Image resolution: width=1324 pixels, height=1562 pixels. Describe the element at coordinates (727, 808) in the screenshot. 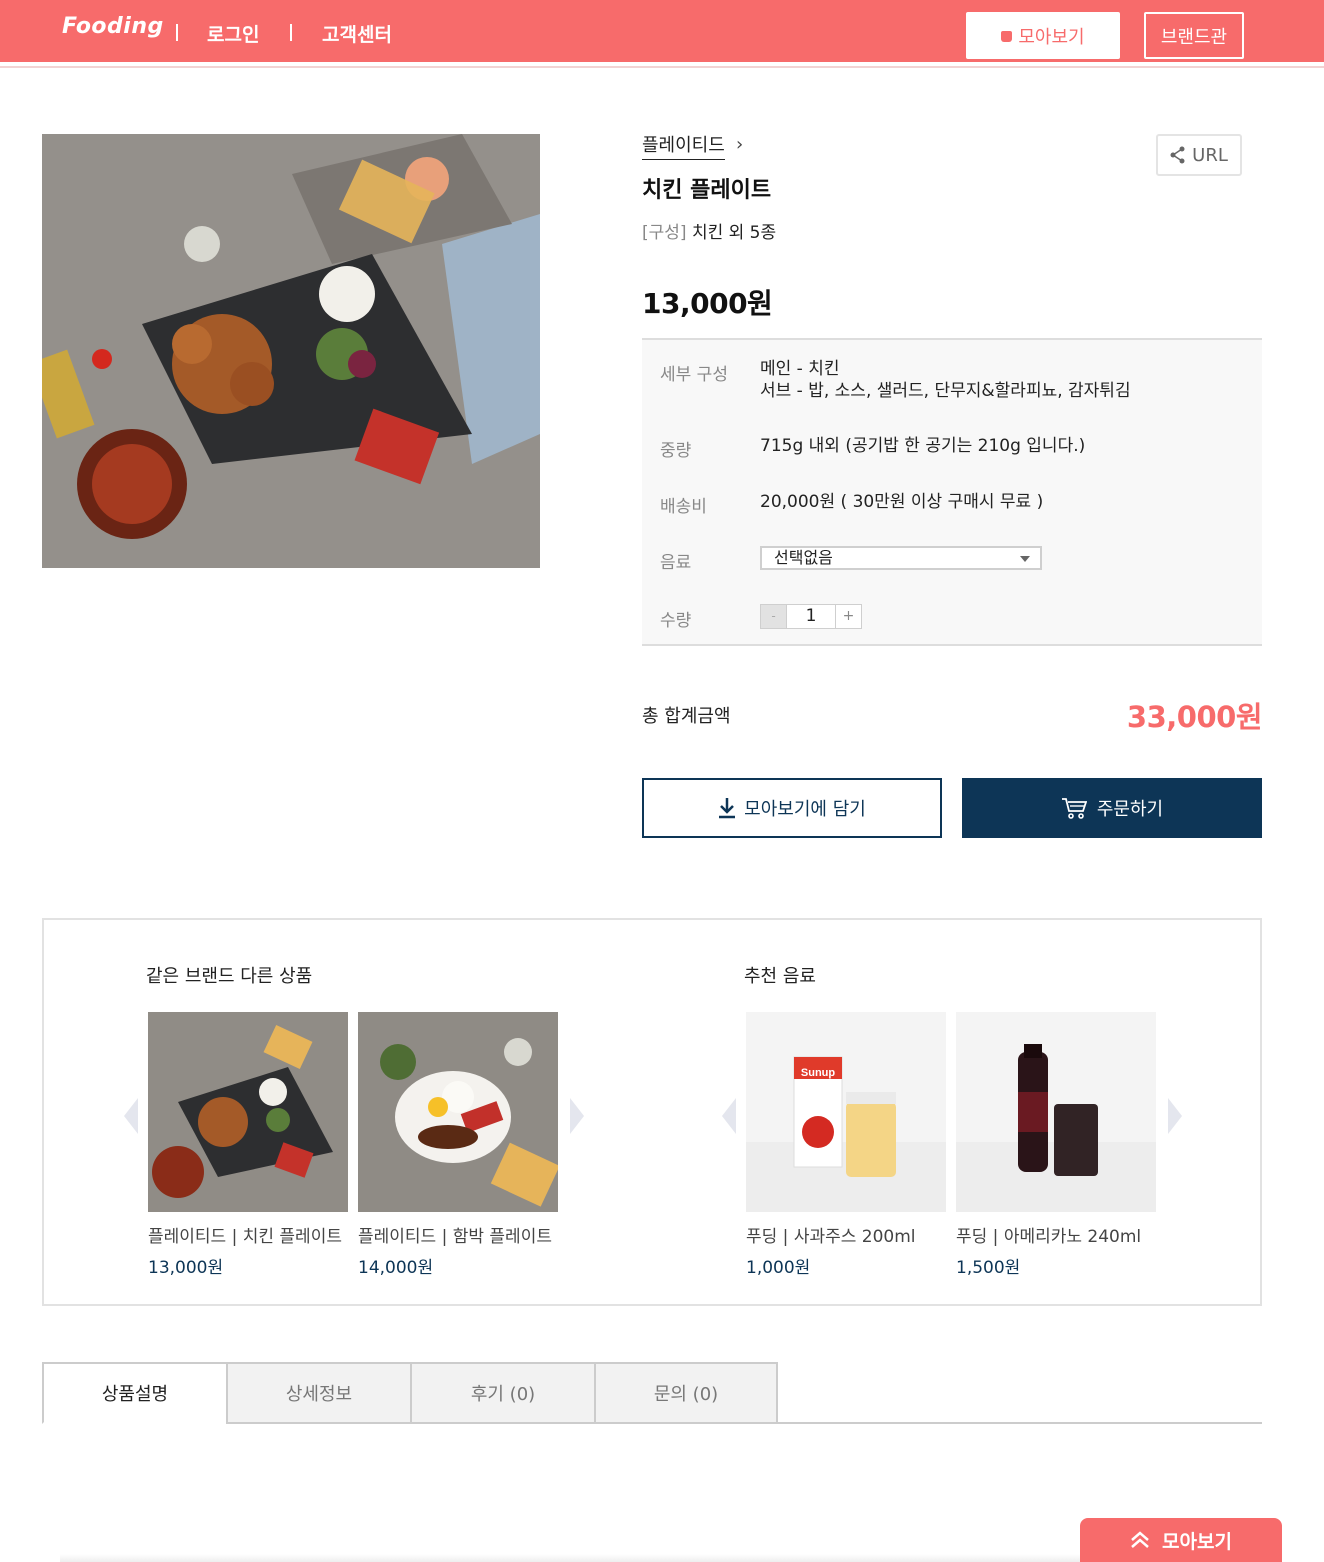

I see `download-icon` at that location.